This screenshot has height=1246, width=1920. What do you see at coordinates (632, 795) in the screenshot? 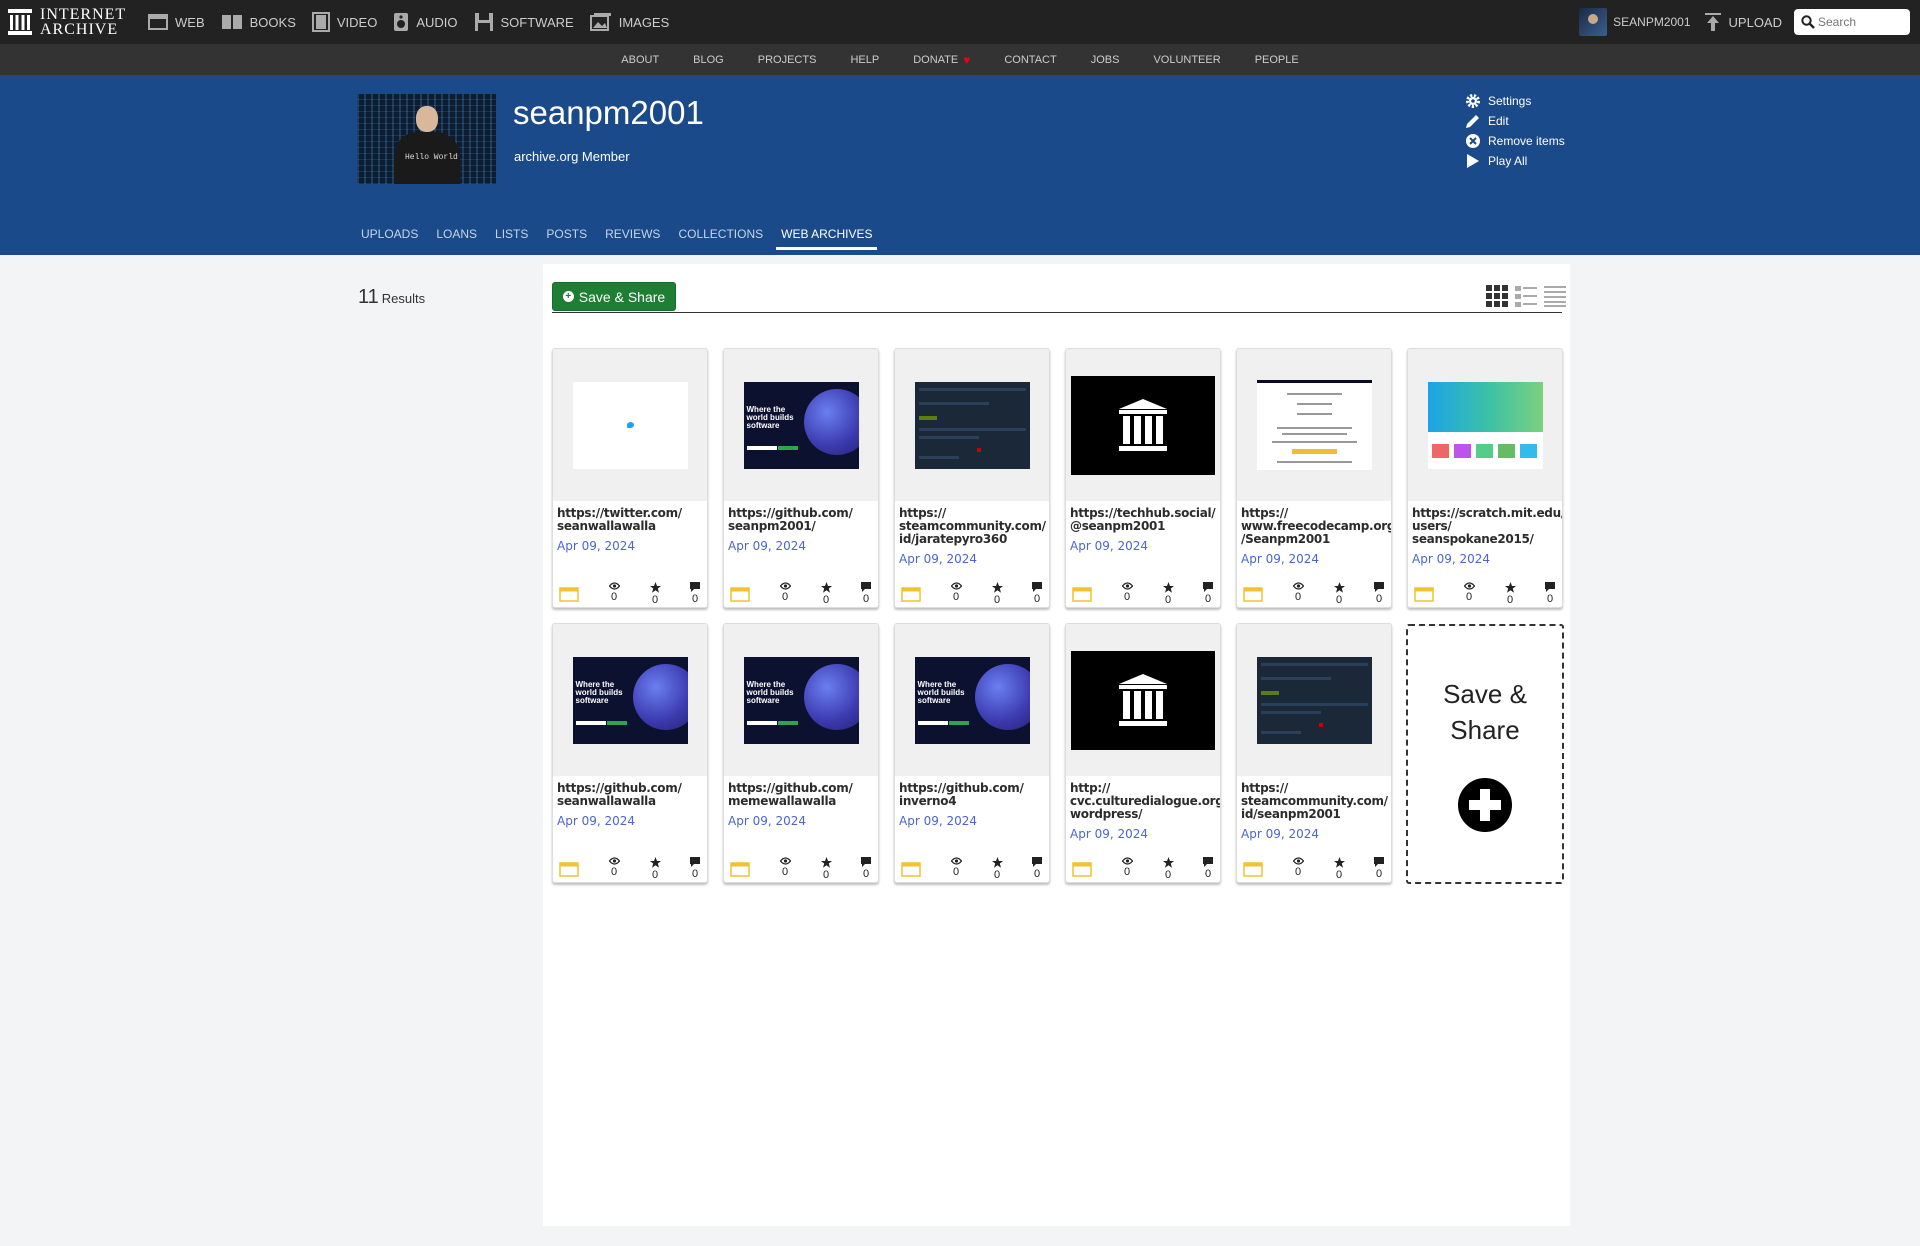
I see `tile-title: https://github.com/seanwallawalla` at bounding box center [632, 795].